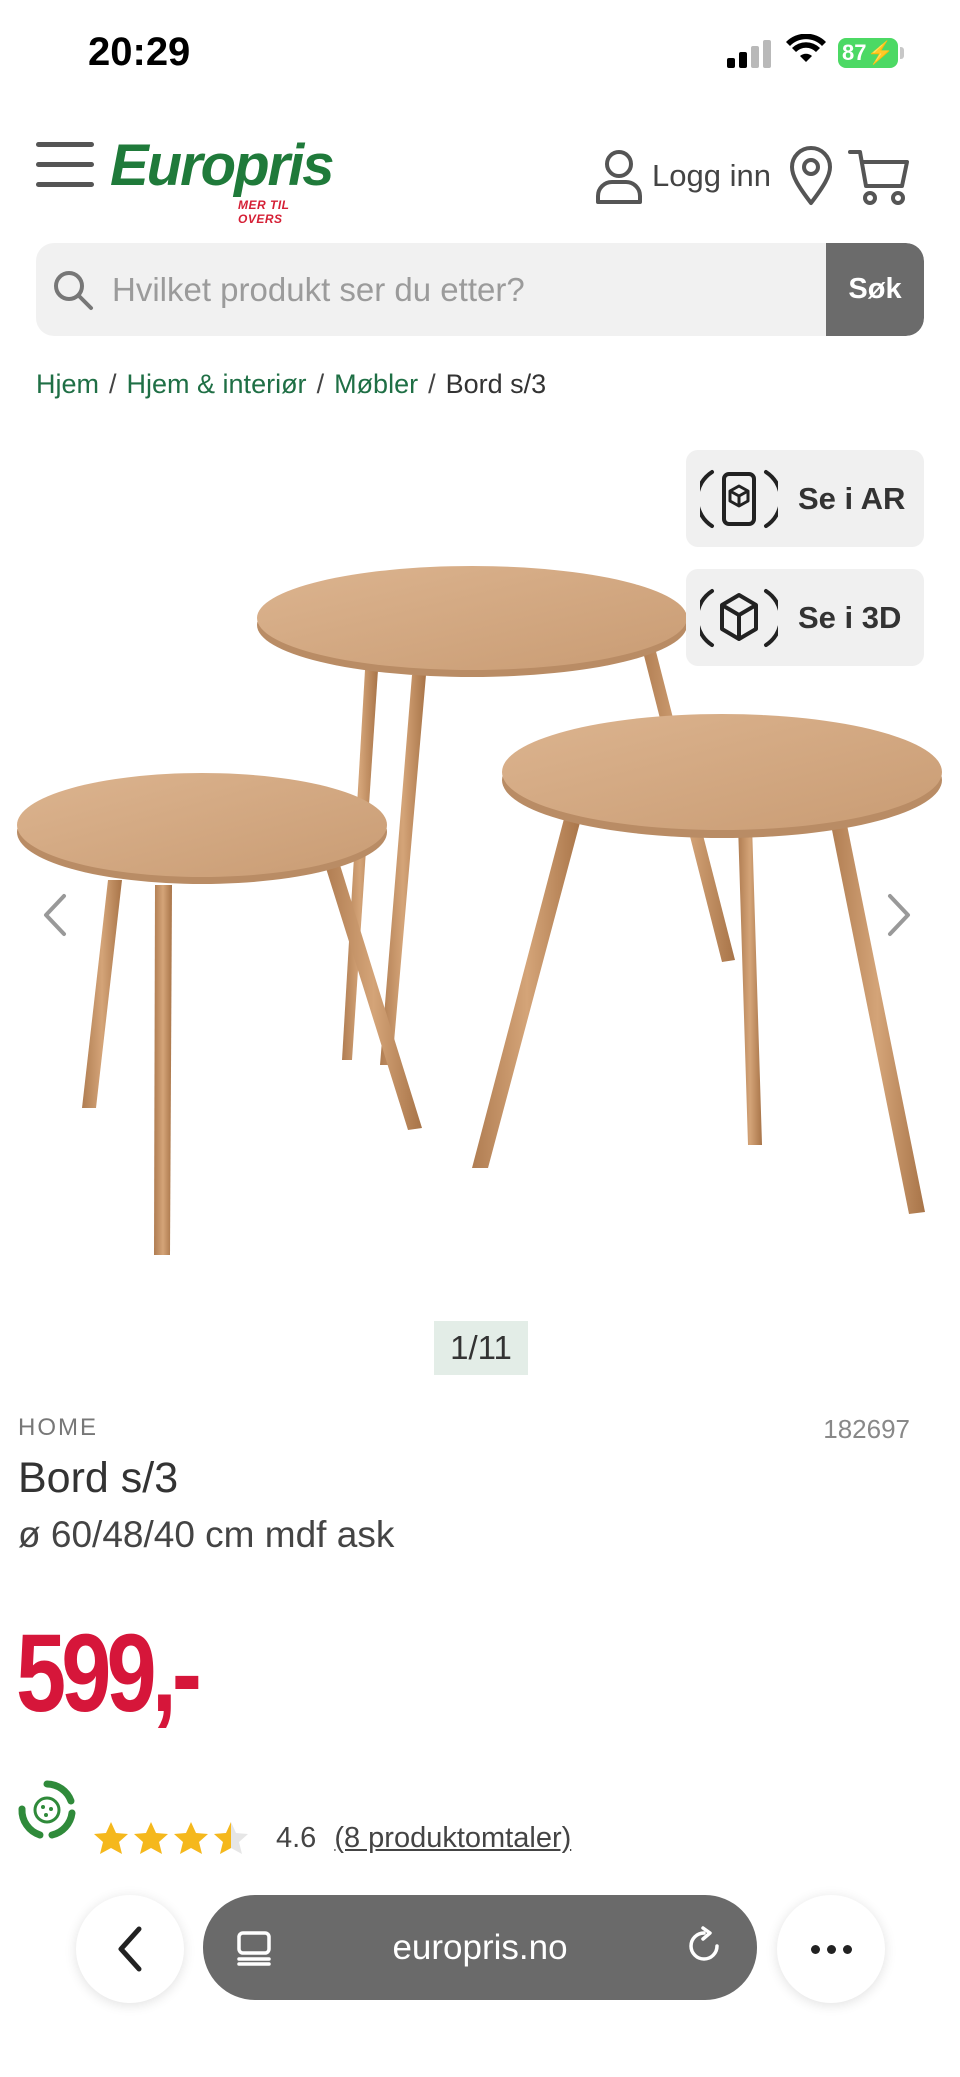 The height and width of the screenshot is (2077, 960). What do you see at coordinates (902, 53) in the screenshot?
I see `battery-tip` at bounding box center [902, 53].